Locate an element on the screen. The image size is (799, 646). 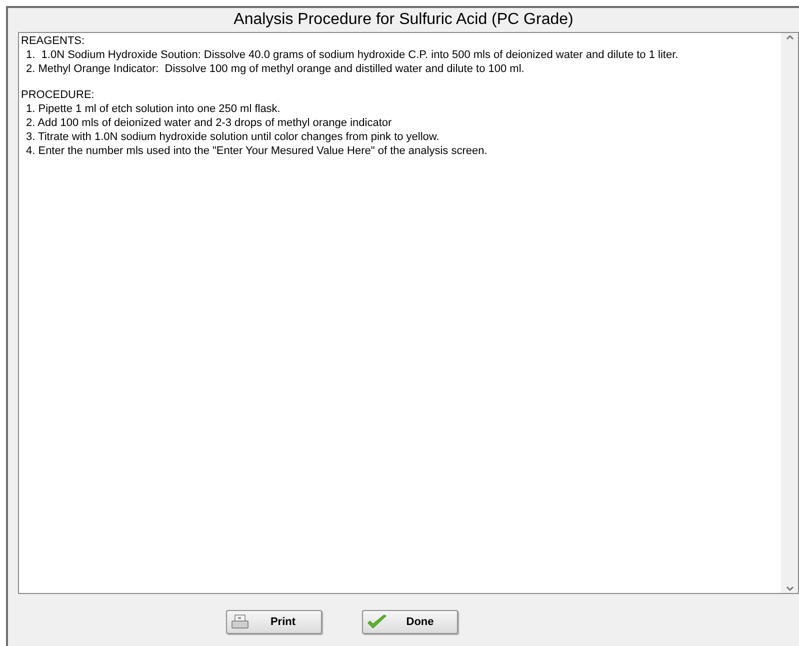
window-title: Analysis Procedure for Sulfuric Acid (PC Grade) is located at coordinates (404, 20).